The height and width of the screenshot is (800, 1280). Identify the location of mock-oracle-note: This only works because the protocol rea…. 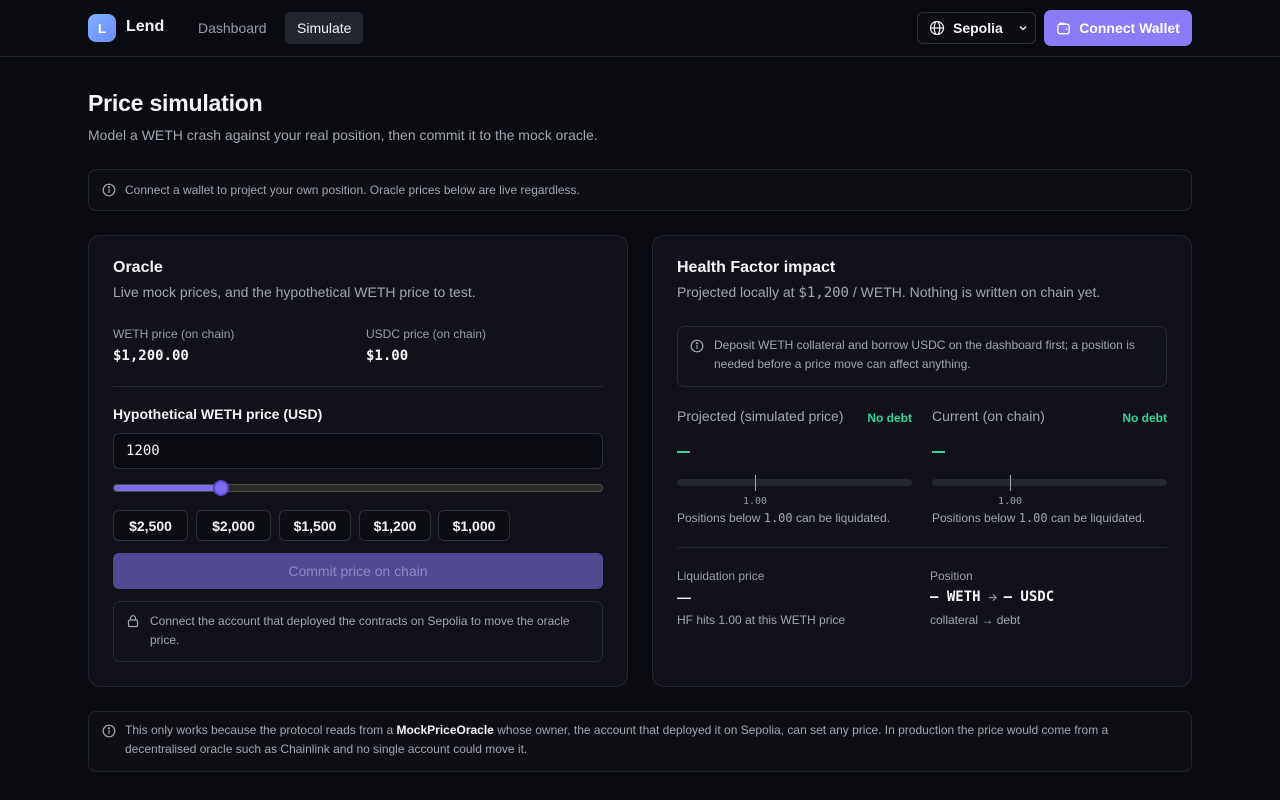
(640, 741).